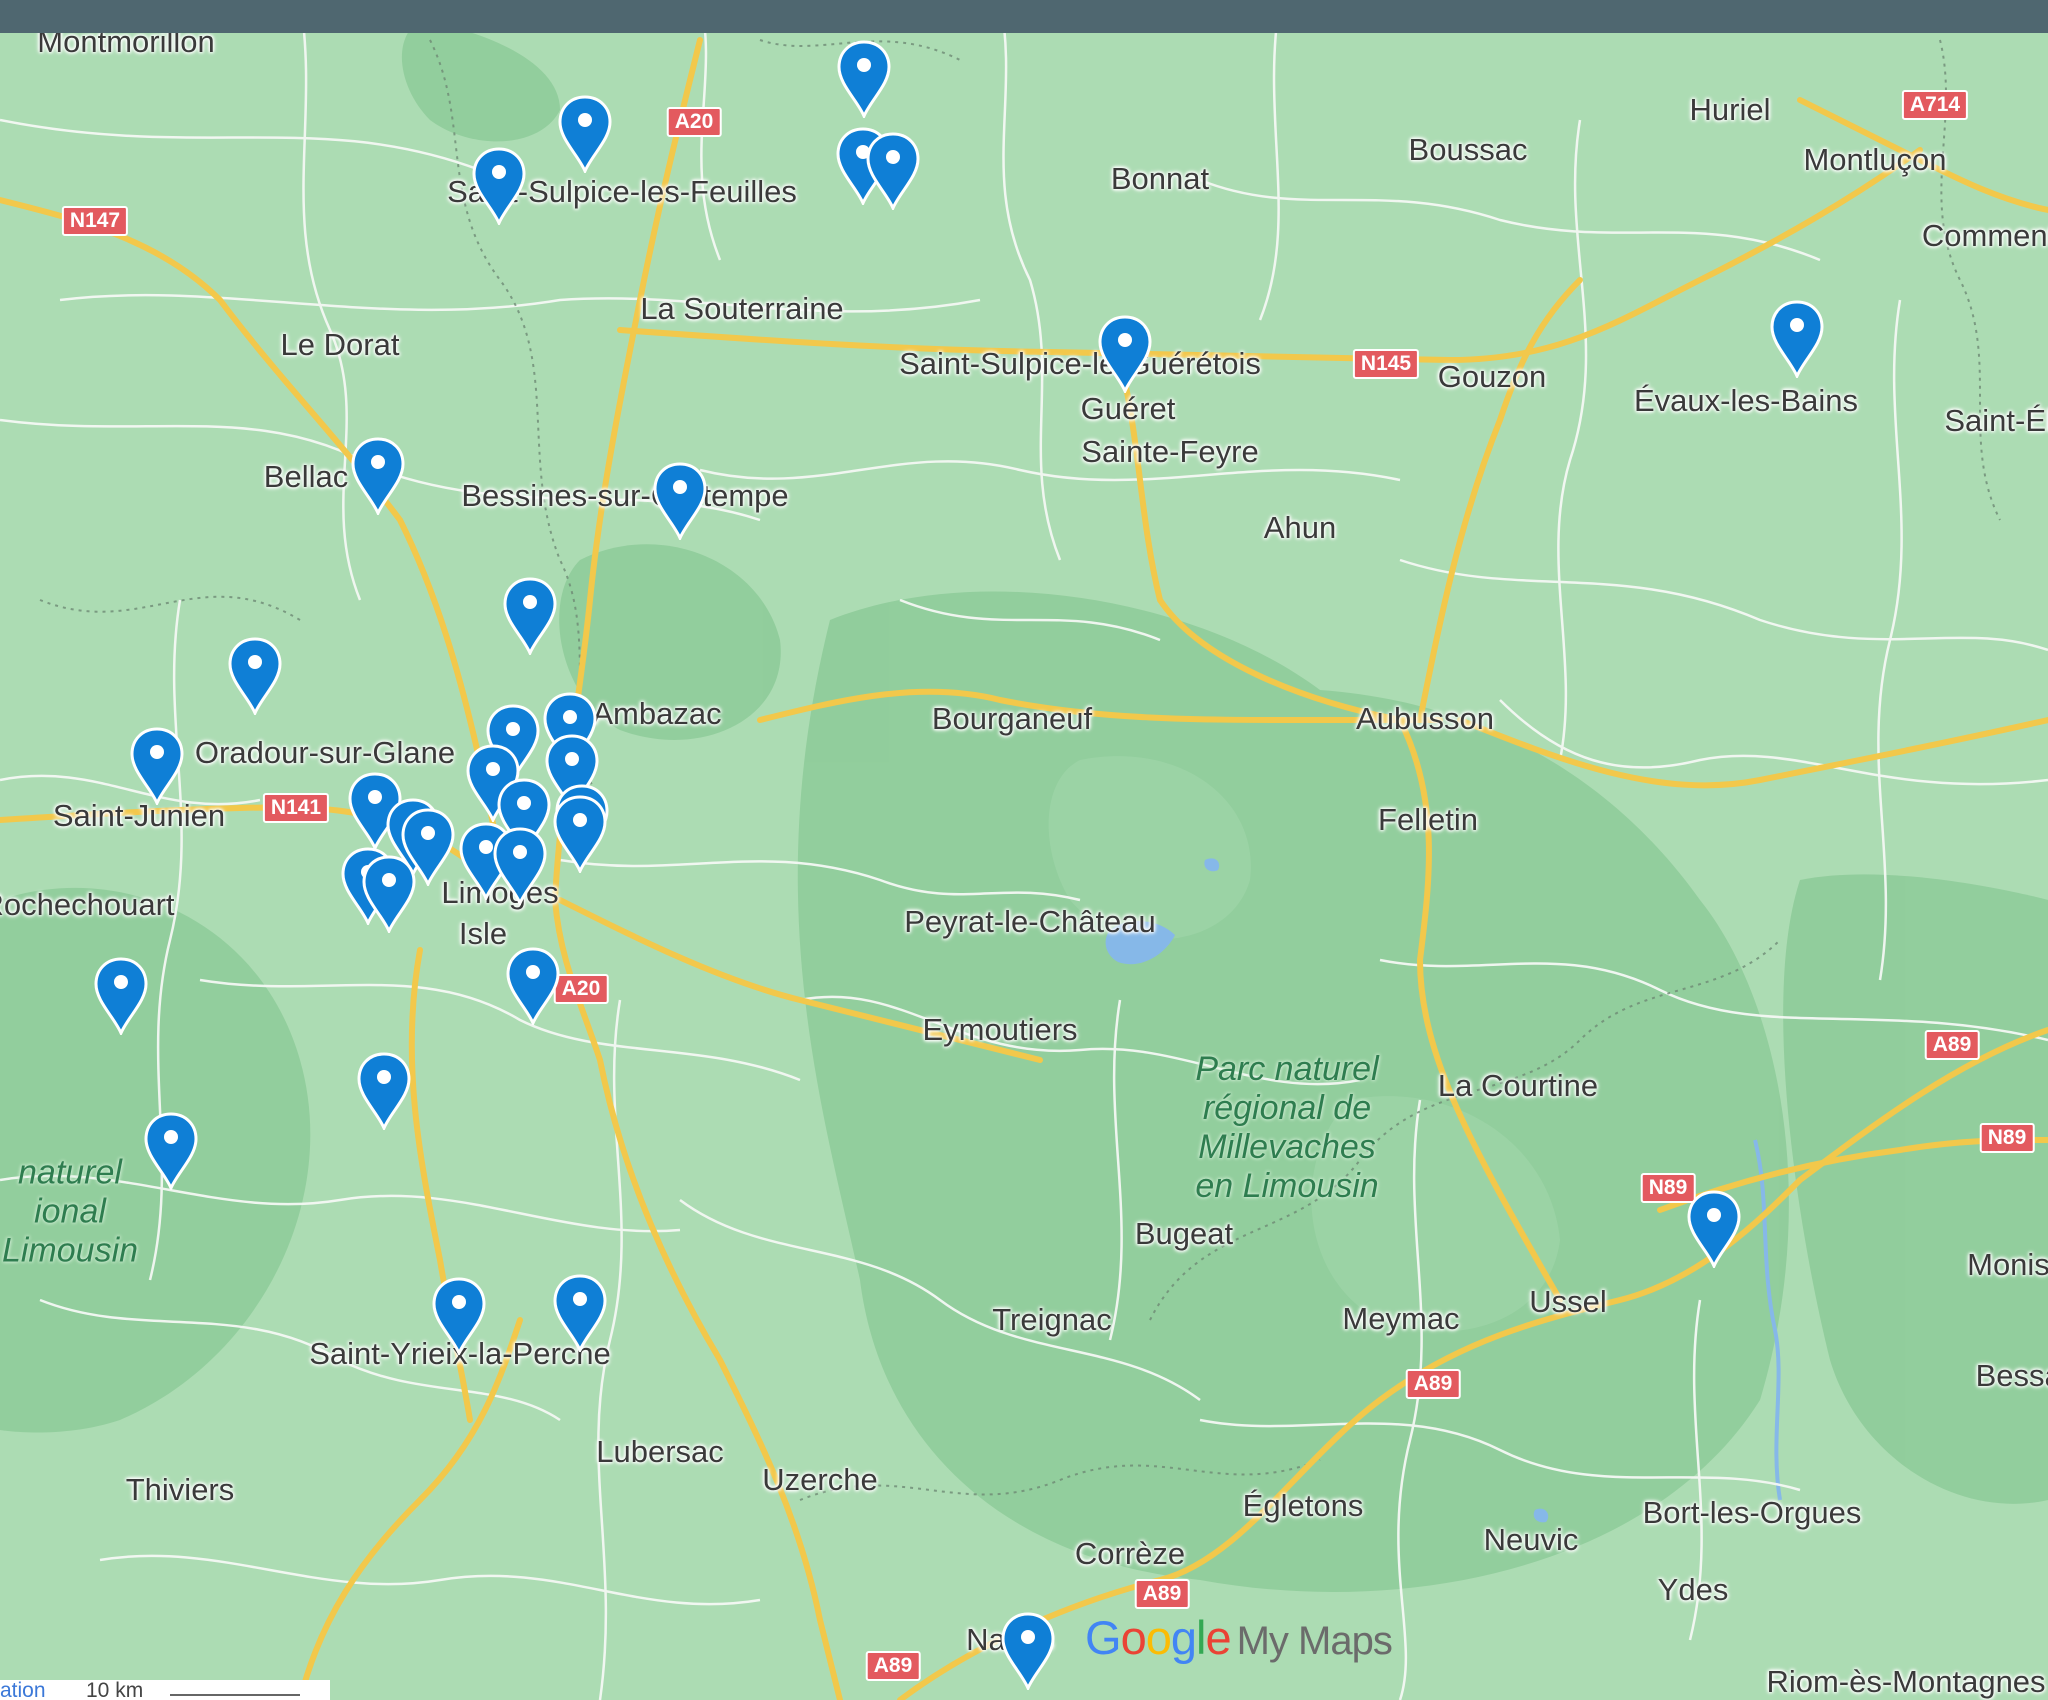 This screenshot has height=1700, width=2048. I want to click on place-label: Bugeat, so click(1184, 1233).